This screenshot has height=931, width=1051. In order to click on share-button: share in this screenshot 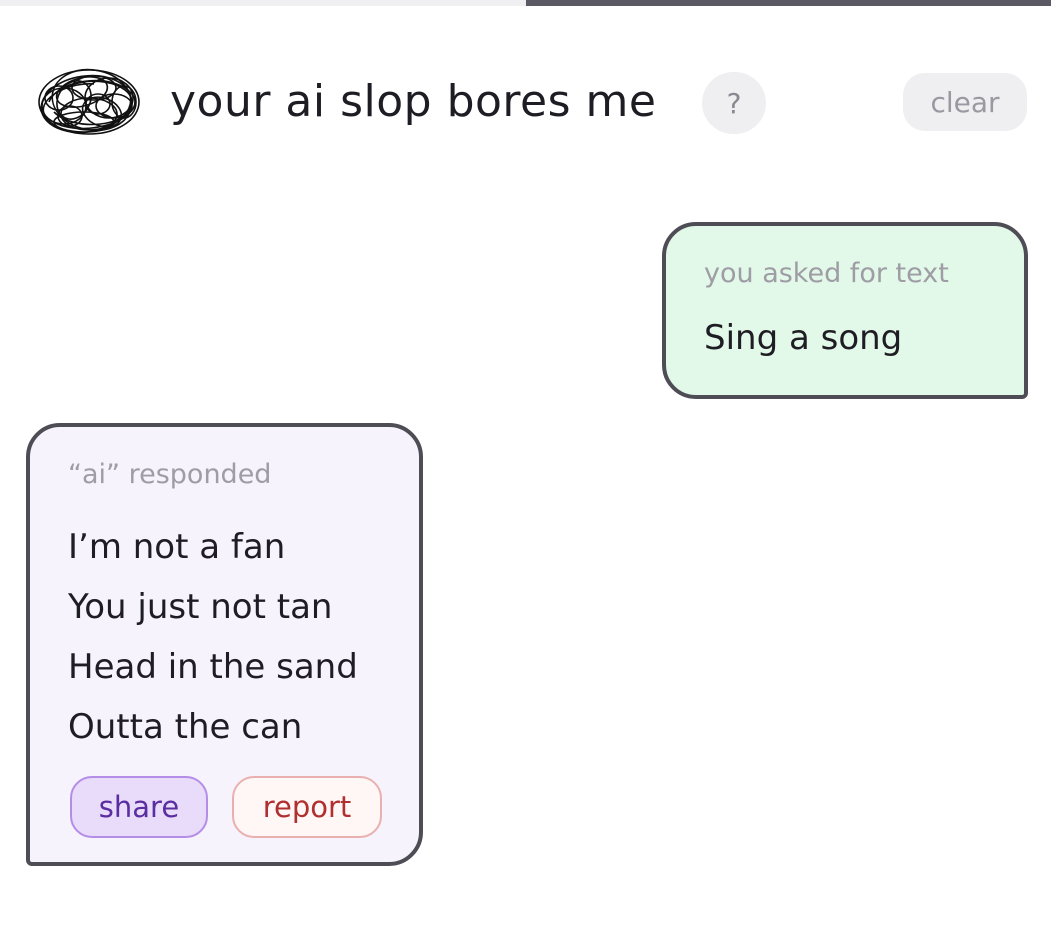, I will do `click(139, 807)`.